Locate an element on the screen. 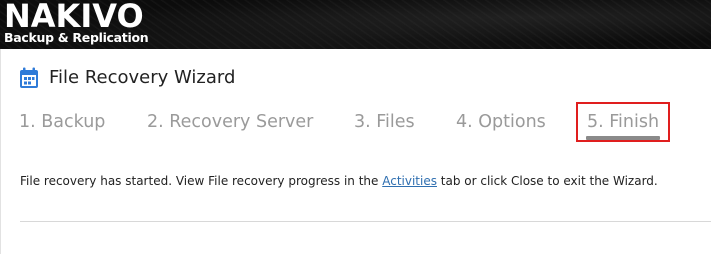 Image resolution: width=711 pixels, height=254 pixels. step-recovery-server: 2. Recovery Server is located at coordinates (230, 122).